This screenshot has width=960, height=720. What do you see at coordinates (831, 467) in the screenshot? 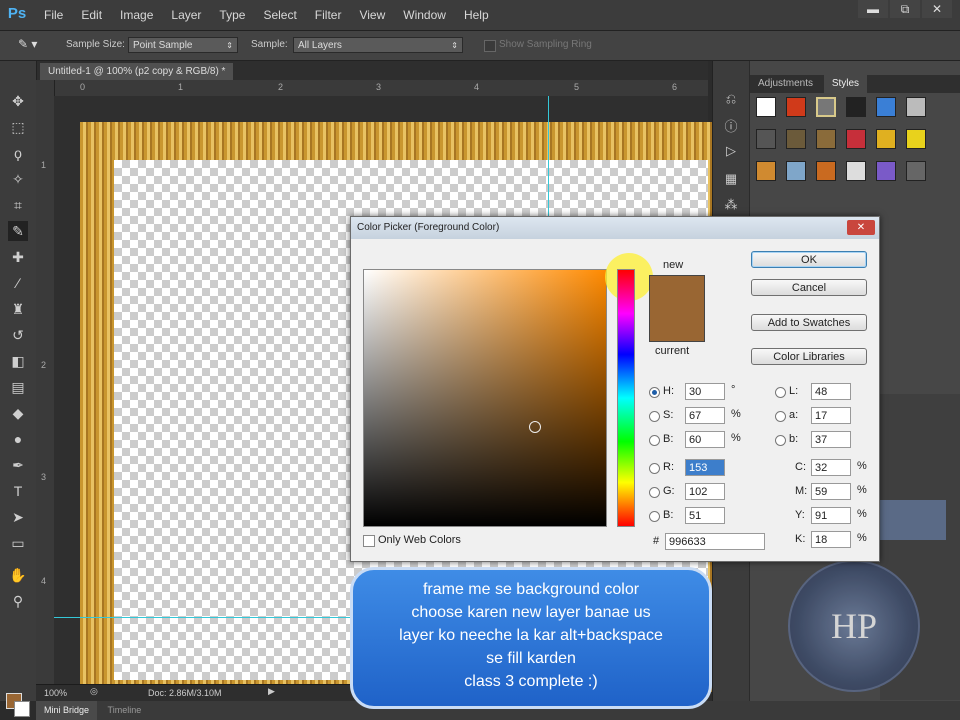
I see `cyan-field: 32` at bounding box center [831, 467].